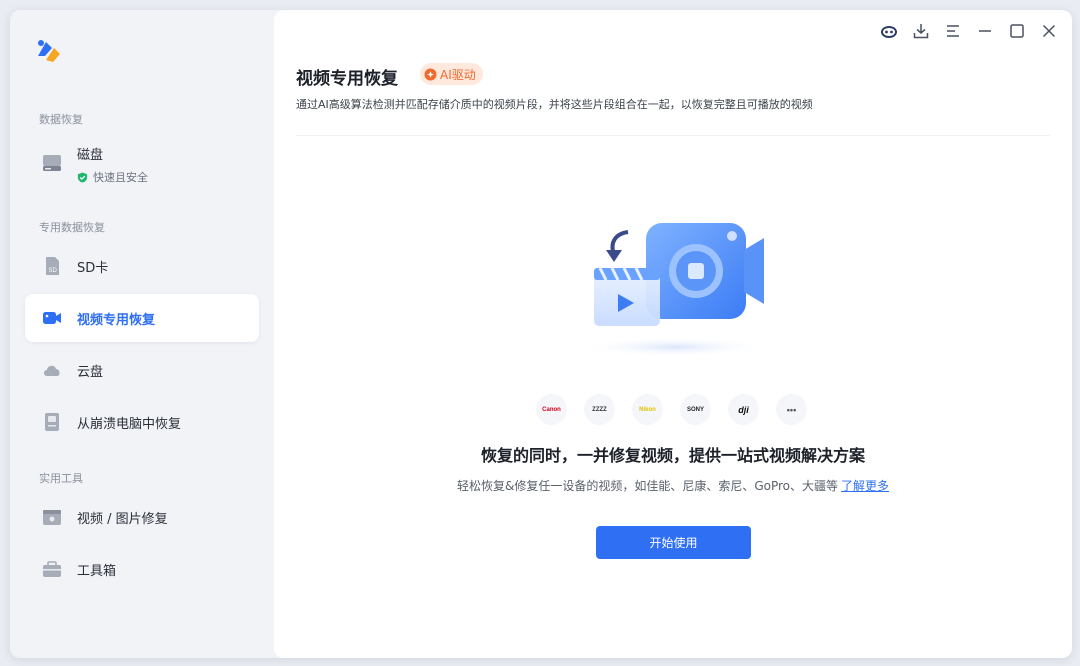 This screenshot has width=1080, height=666. I want to click on menu-icon, so click(953, 31).